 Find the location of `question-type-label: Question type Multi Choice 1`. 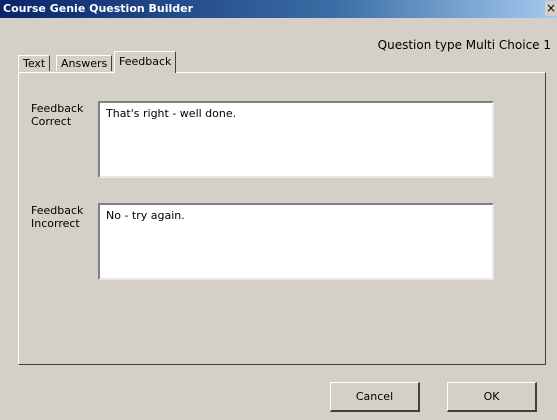

question-type-label: Question type Multi Choice 1 is located at coordinates (464, 45).